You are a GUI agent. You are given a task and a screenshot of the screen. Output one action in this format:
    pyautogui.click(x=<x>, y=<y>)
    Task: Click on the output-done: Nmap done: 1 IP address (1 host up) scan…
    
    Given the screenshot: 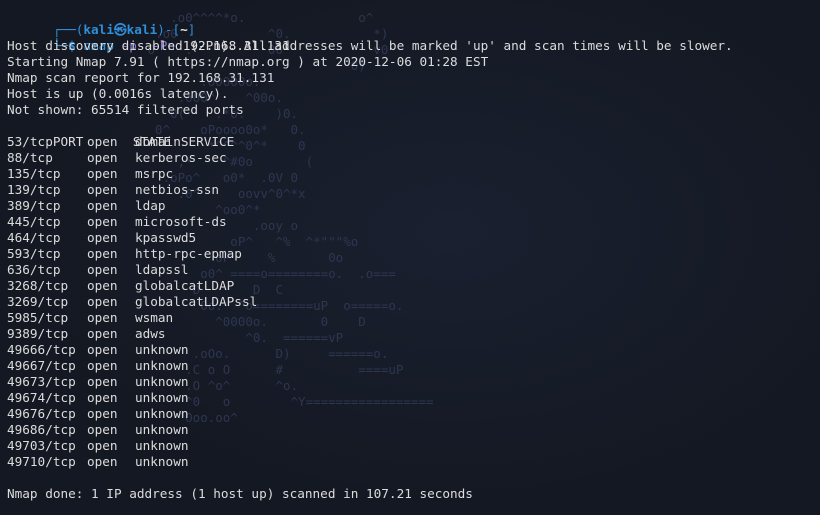 What is the action you would take?
    pyautogui.click(x=240, y=493)
    